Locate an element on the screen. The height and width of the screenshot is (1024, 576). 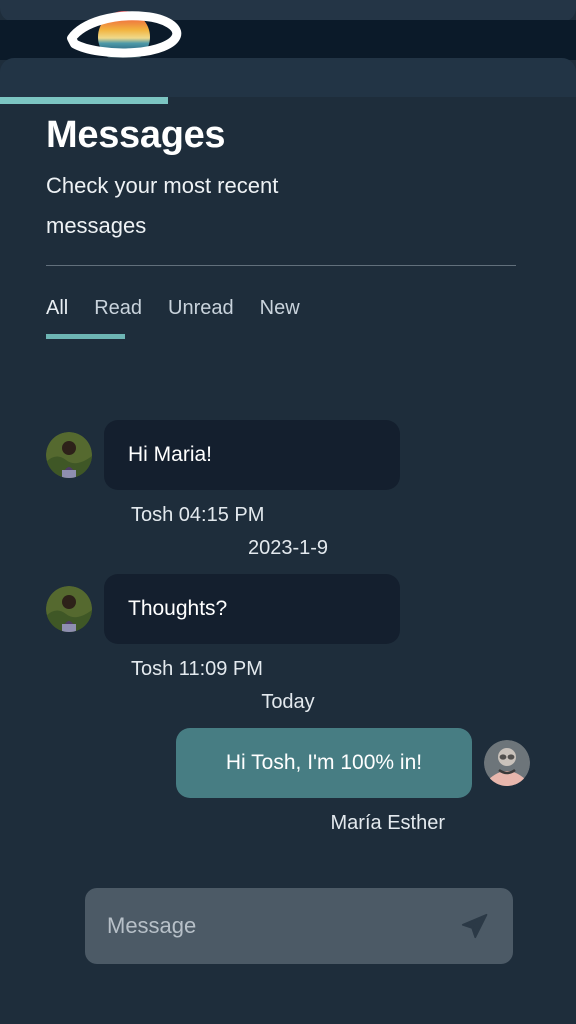
message-bubble: Hi Maria! is located at coordinates (252, 455).